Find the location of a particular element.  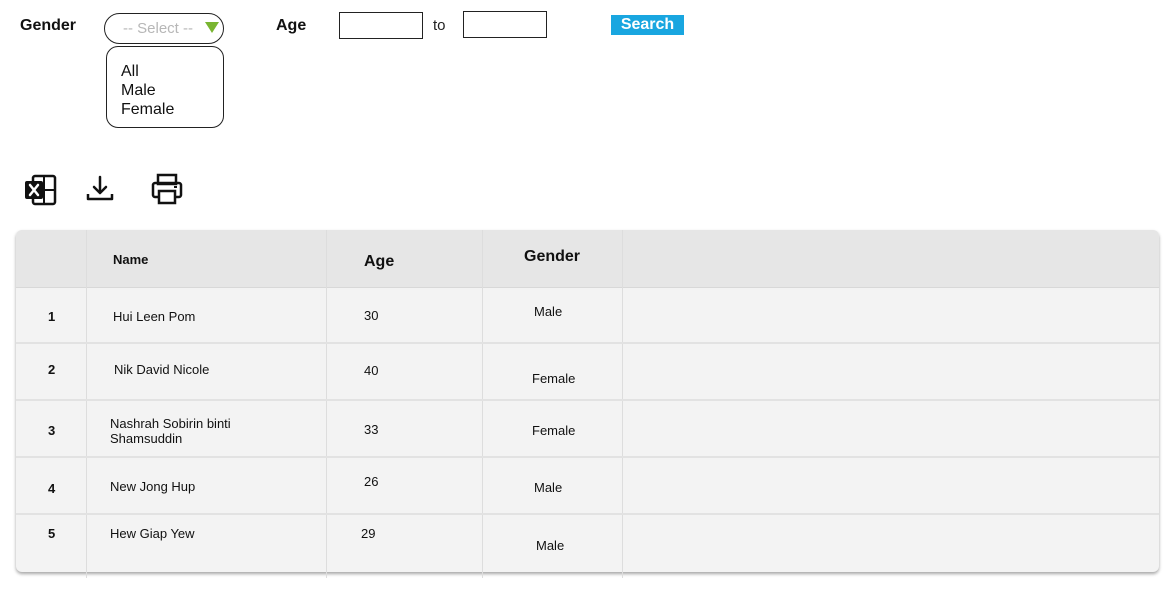

search-button: Search is located at coordinates (647, 25).